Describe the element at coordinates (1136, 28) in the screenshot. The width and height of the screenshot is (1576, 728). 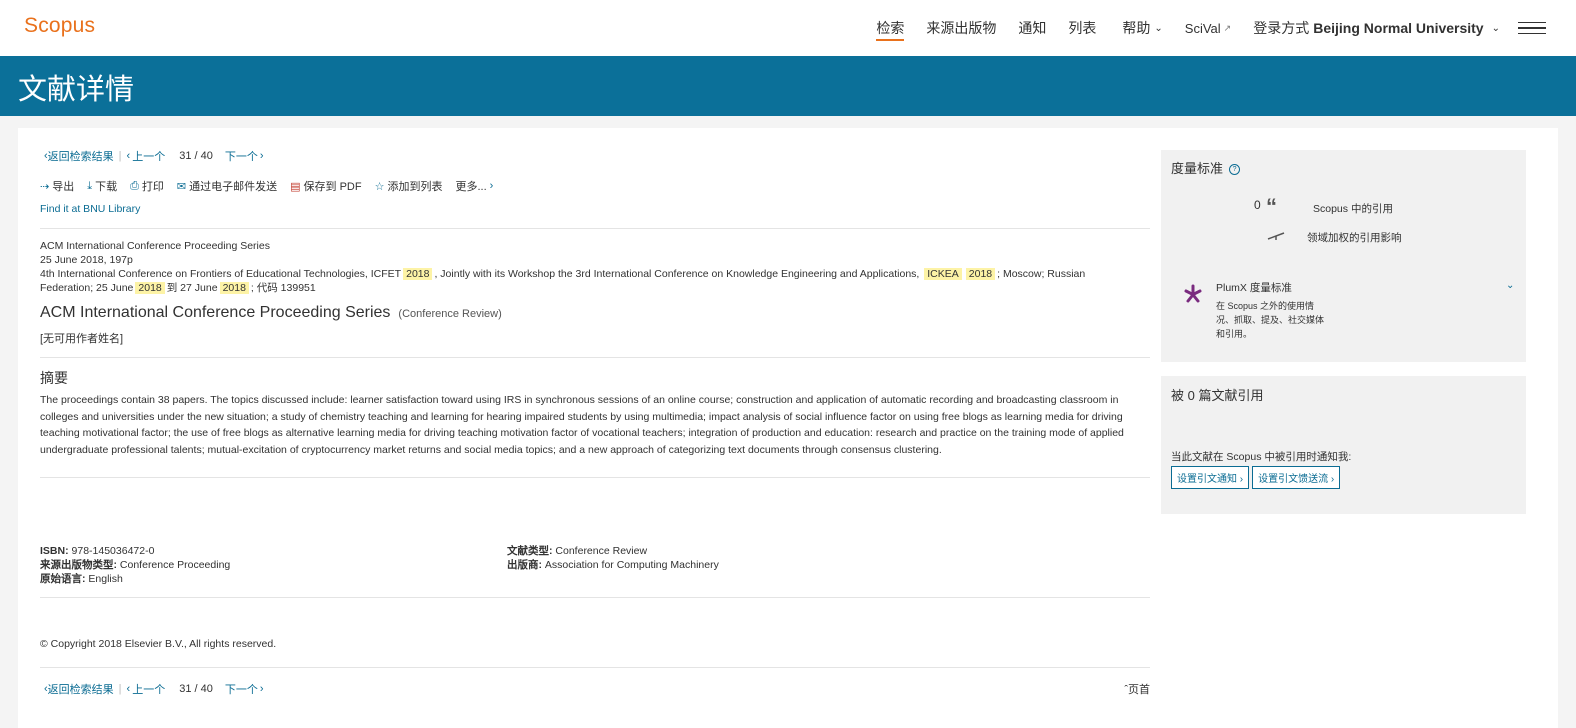
I see `nav-help-label: 帮助` at that location.